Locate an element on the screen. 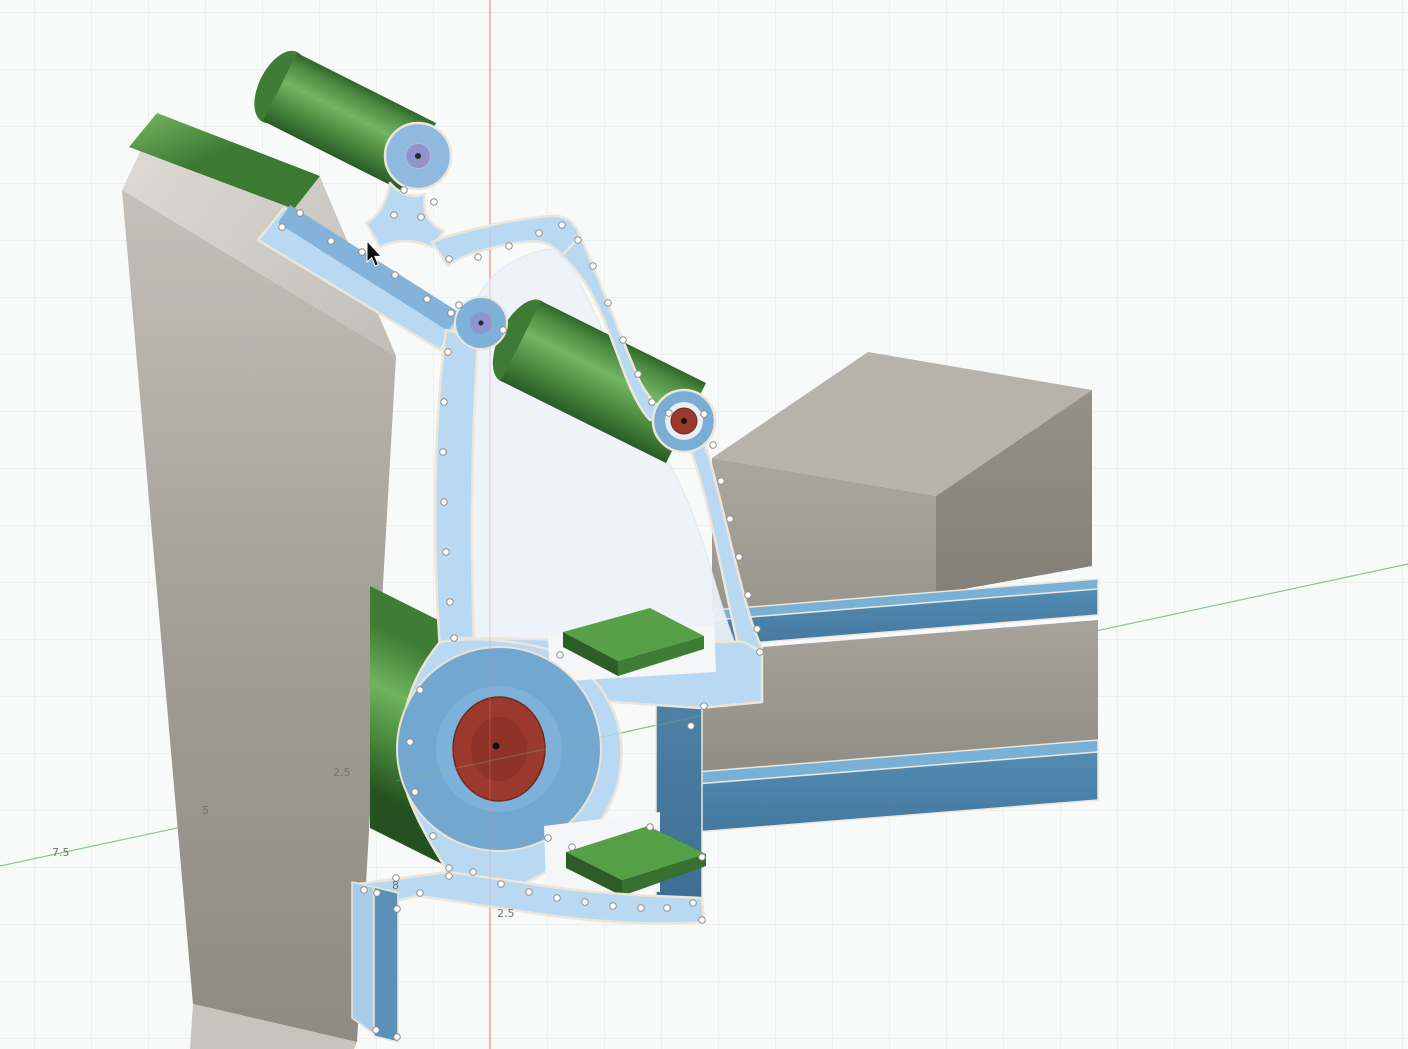 The width and height of the screenshot is (1408, 1049). boss-hole-shade is located at coordinates (499, 749).